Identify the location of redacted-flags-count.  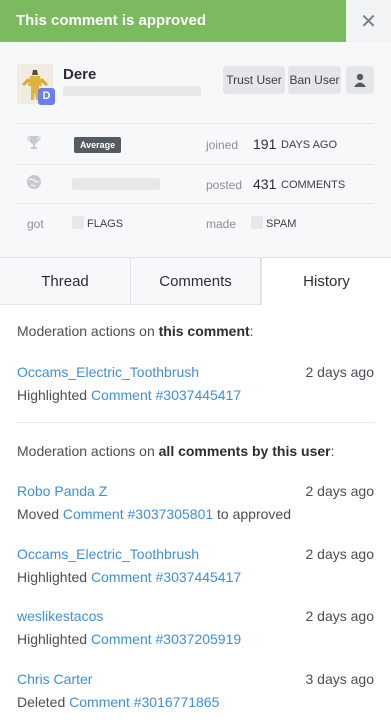
(78, 222).